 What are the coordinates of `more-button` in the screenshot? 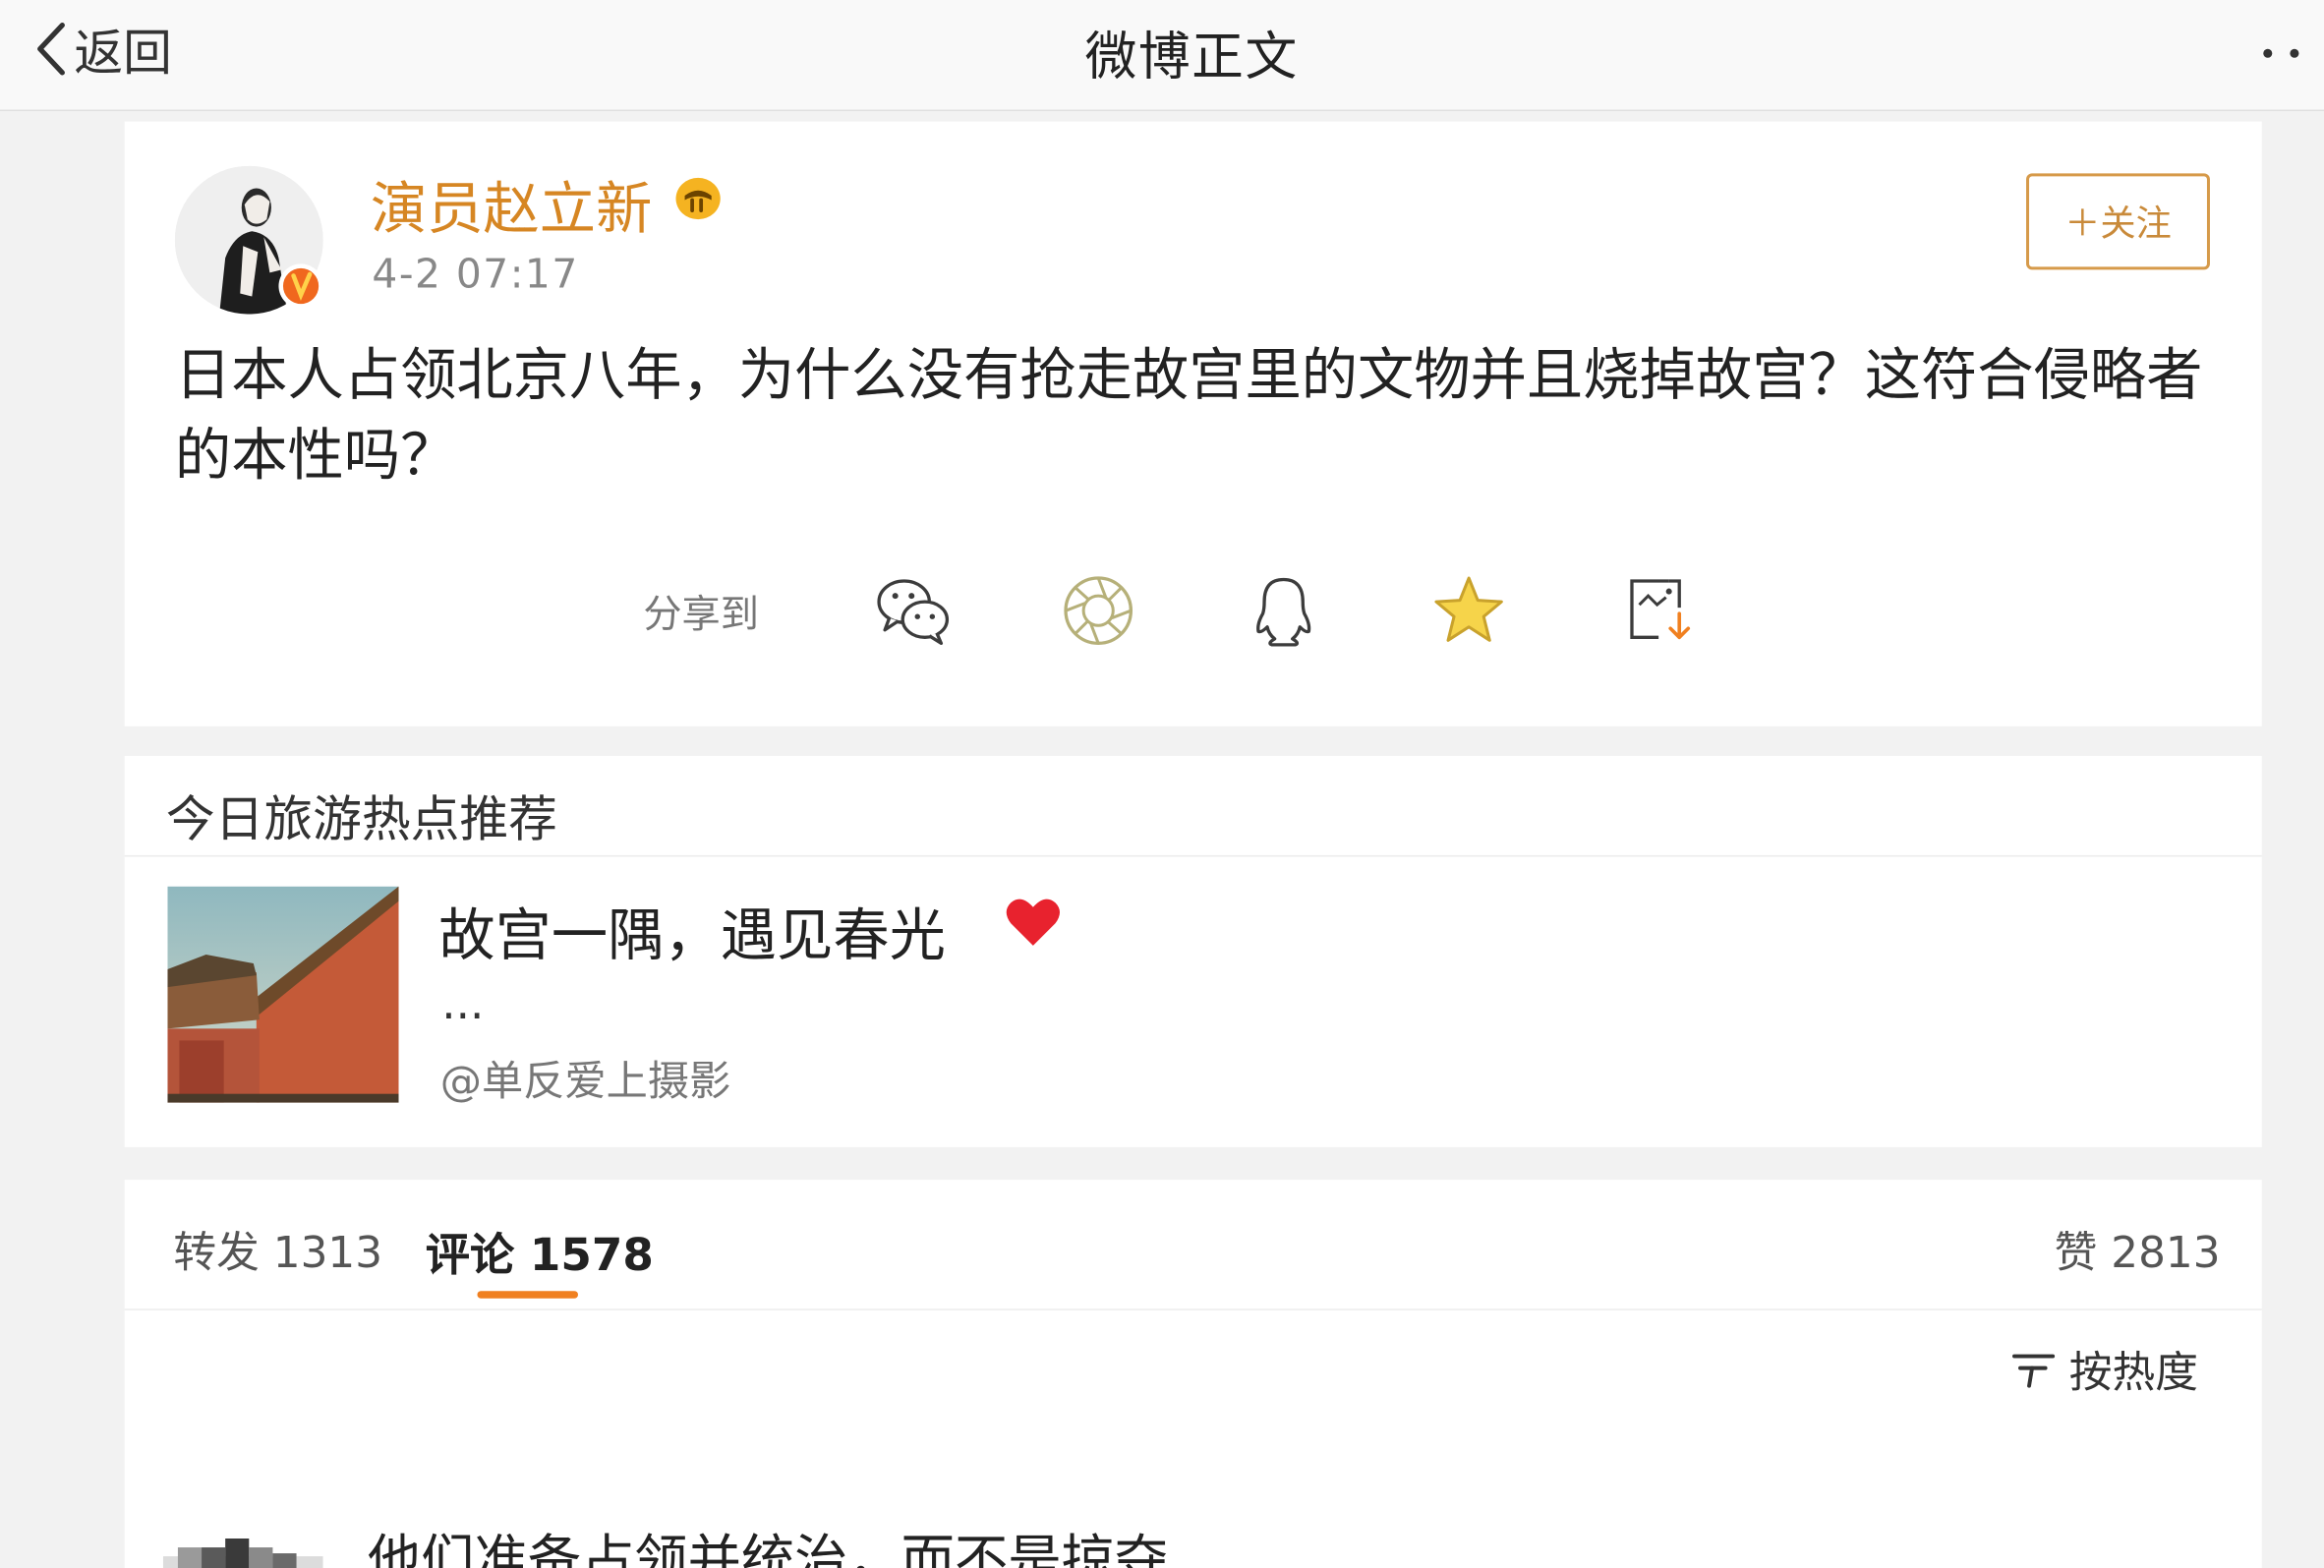 It's located at (2282, 46).